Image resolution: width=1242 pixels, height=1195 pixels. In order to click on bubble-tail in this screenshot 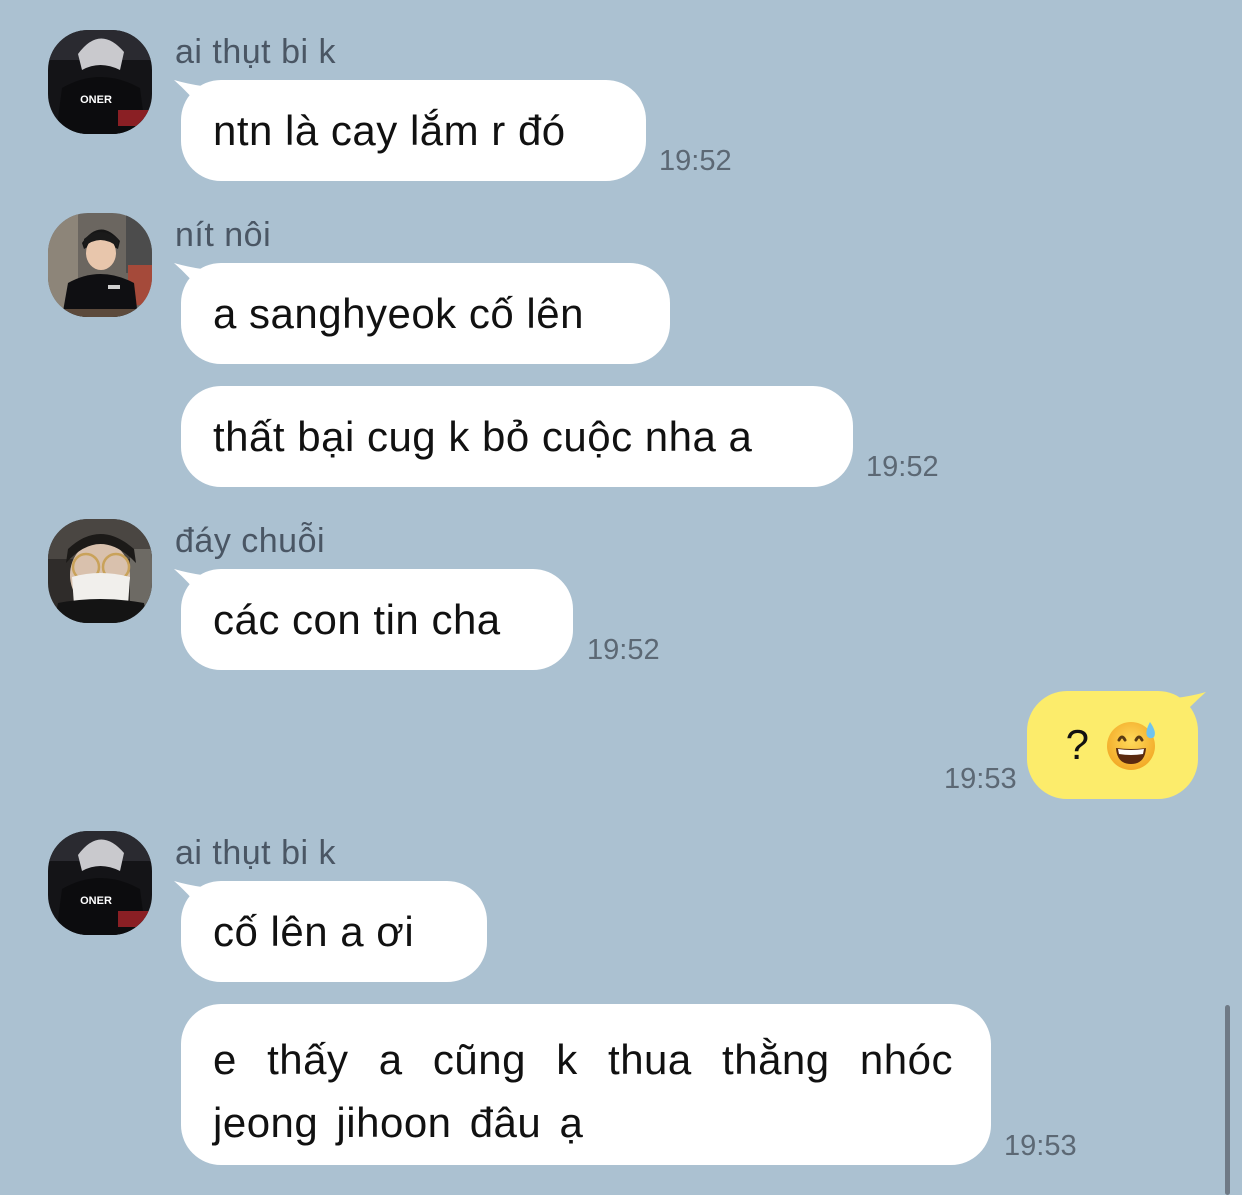, I will do `click(1191, 707)`.